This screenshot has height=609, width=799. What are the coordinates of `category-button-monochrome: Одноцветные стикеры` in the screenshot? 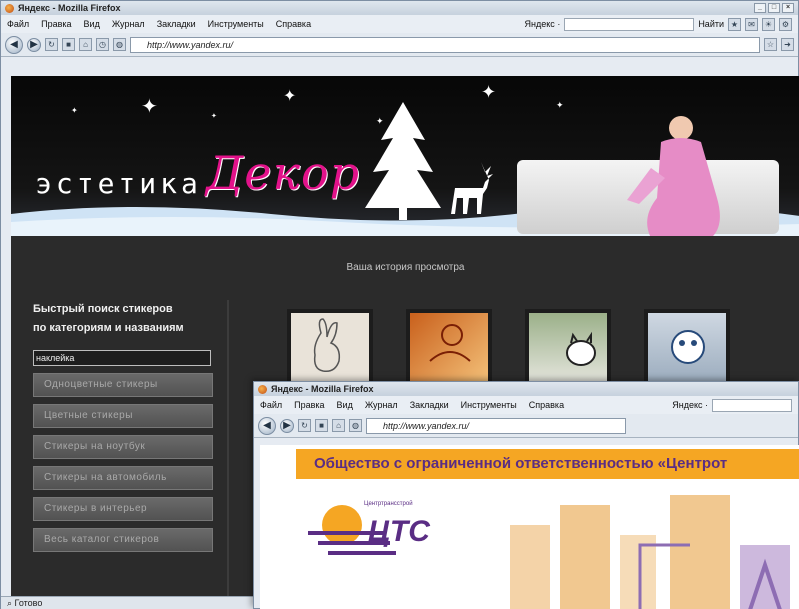 It's located at (123, 385).